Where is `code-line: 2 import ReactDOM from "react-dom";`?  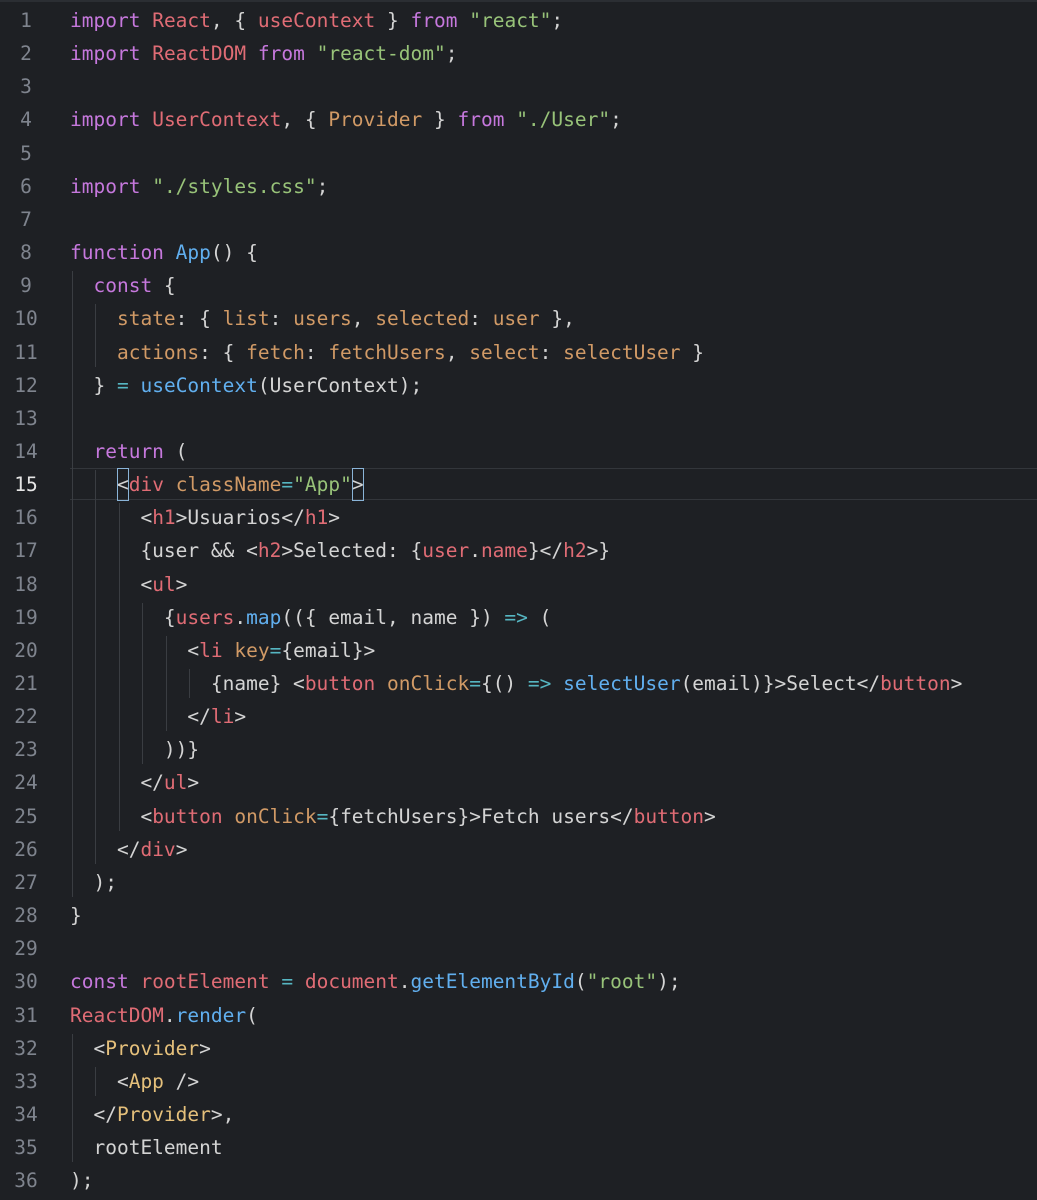 code-line: 2 import ReactDOM from "react-dom"; is located at coordinates (518, 53).